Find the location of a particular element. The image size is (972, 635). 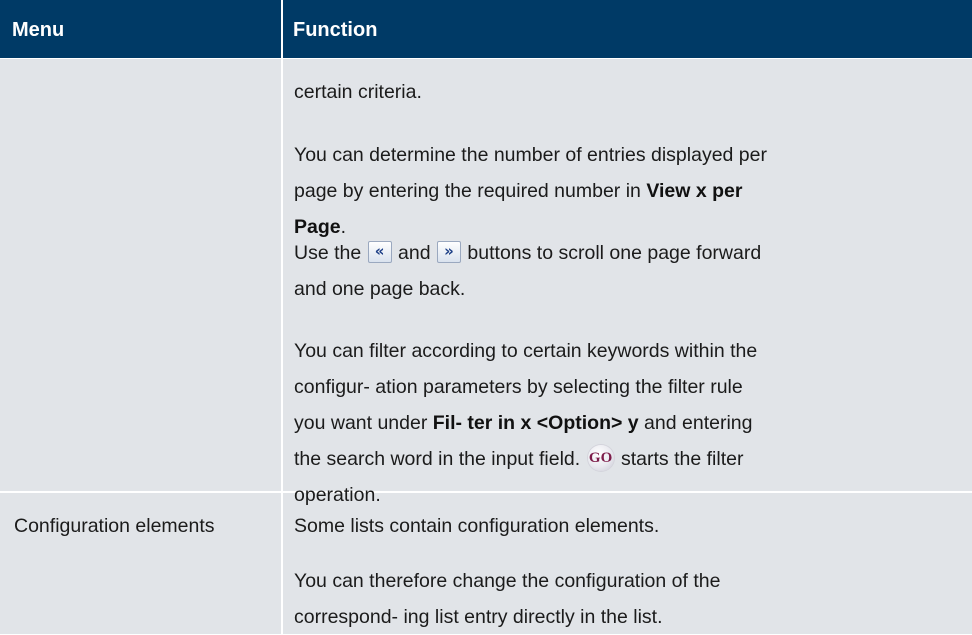

header-menu: Menu is located at coordinates (38, 30).